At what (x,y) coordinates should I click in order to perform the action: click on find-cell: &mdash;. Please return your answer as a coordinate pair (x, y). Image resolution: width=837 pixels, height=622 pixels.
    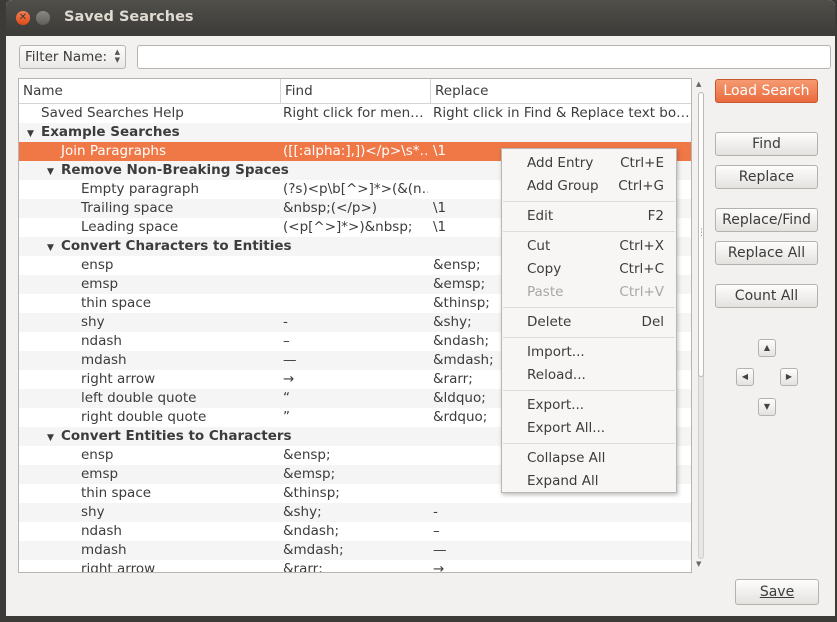
    Looking at the image, I should click on (313, 550).